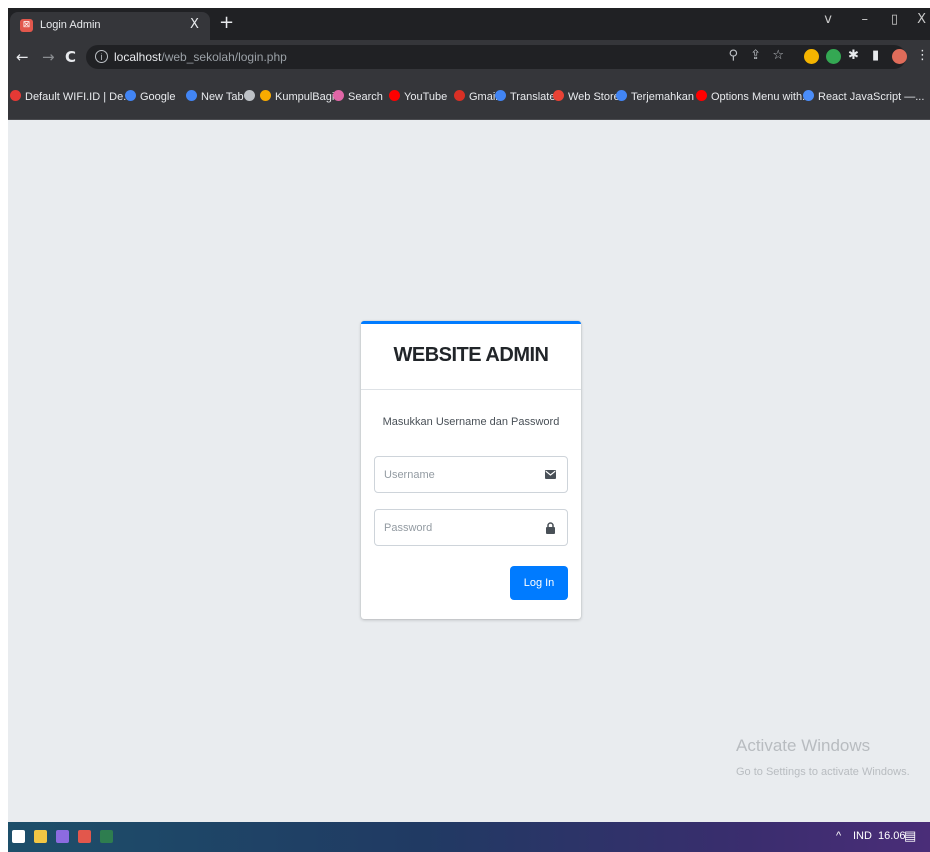 This screenshot has height=852, width=930. I want to click on search-engine-icon, so click(338, 95).